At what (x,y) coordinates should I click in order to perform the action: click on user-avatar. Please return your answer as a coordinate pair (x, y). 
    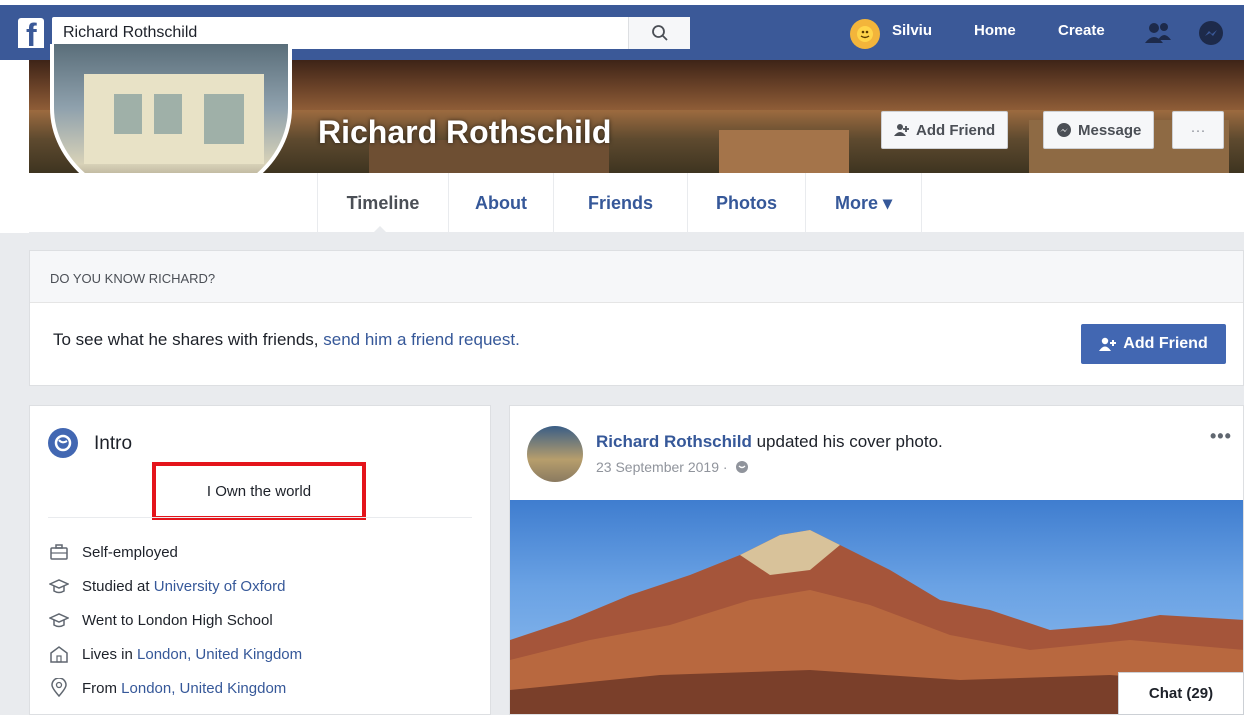
    Looking at the image, I should click on (865, 34).